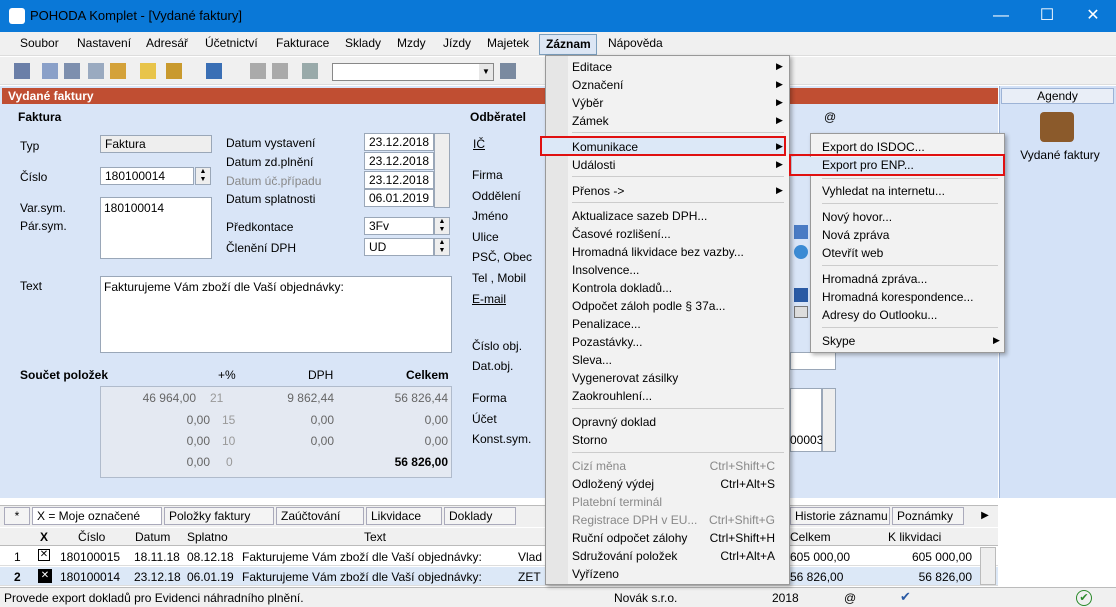 The height and width of the screenshot is (607, 1116). What do you see at coordinates (413, 72) in the screenshot?
I see `filter-combo: ▼` at bounding box center [413, 72].